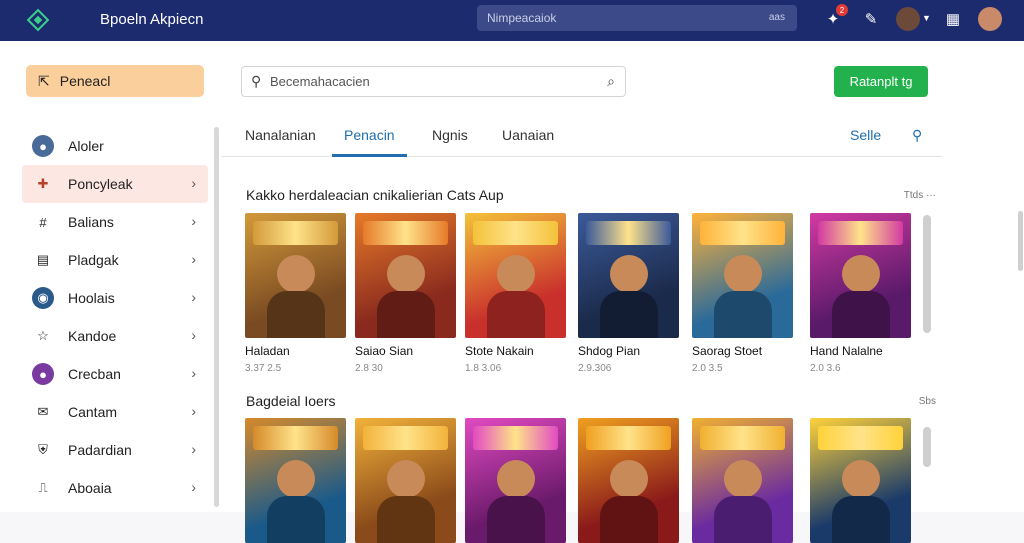 Image resolution: width=1024 pixels, height=543 pixels. Describe the element at coordinates (405, 351) in the screenshot. I see `game-title: Saiao Sian` at that location.